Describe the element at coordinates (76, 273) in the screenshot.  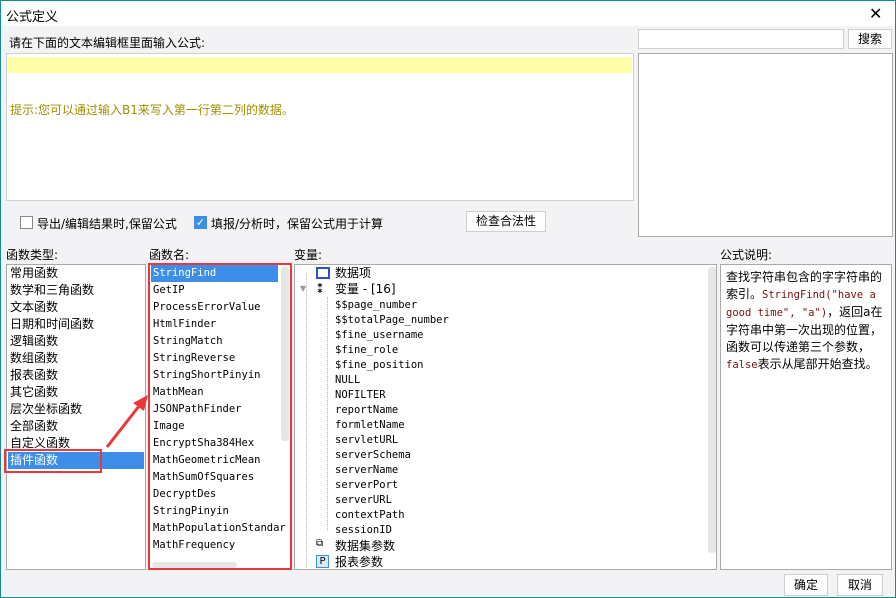
I see `category-item: 常用函数` at that location.